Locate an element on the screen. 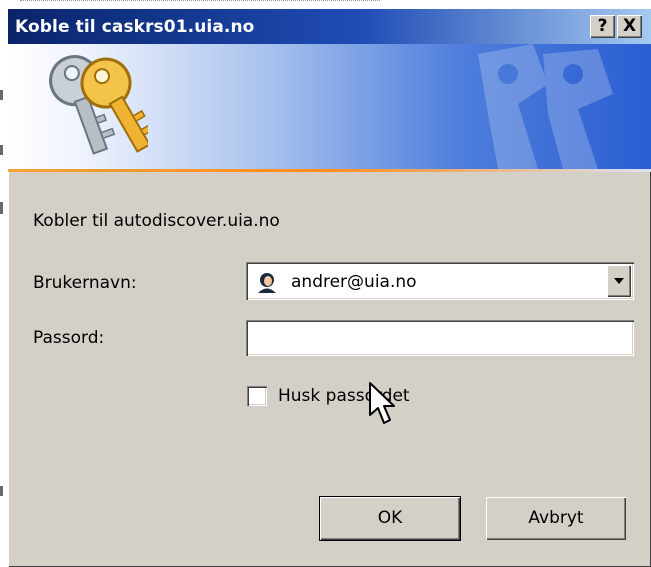 Image resolution: width=651 pixels, height=567 pixels. username-combobox: andrer@uia.no is located at coordinates (440, 281).